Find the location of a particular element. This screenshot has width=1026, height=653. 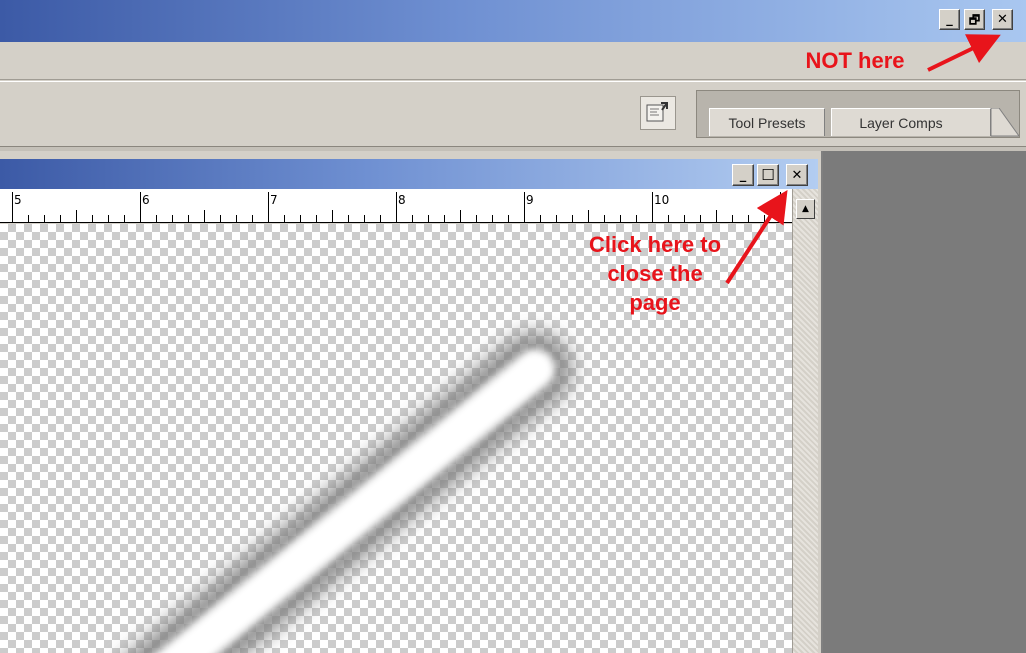

ruler-label: 10 is located at coordinates (662, 200).